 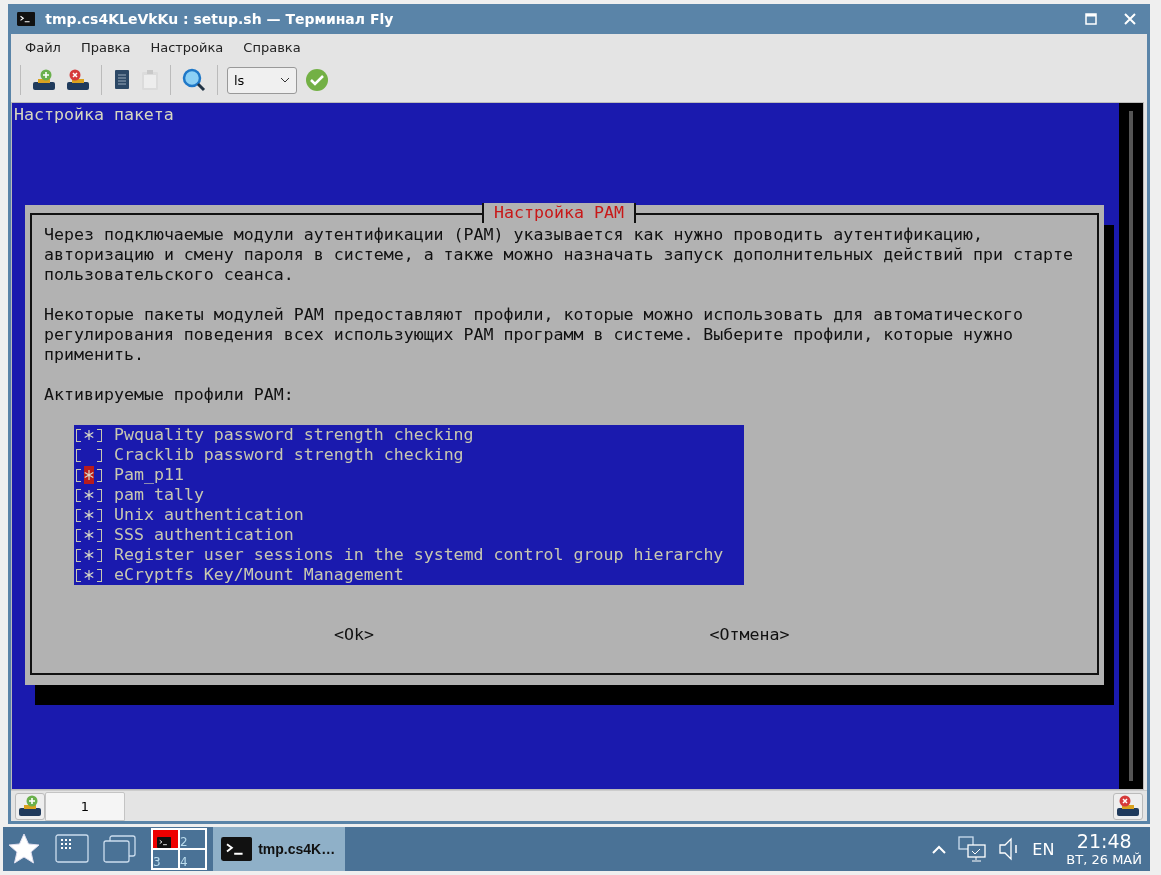 I want to click on checkmark-icon, so click(x=317, y=80).